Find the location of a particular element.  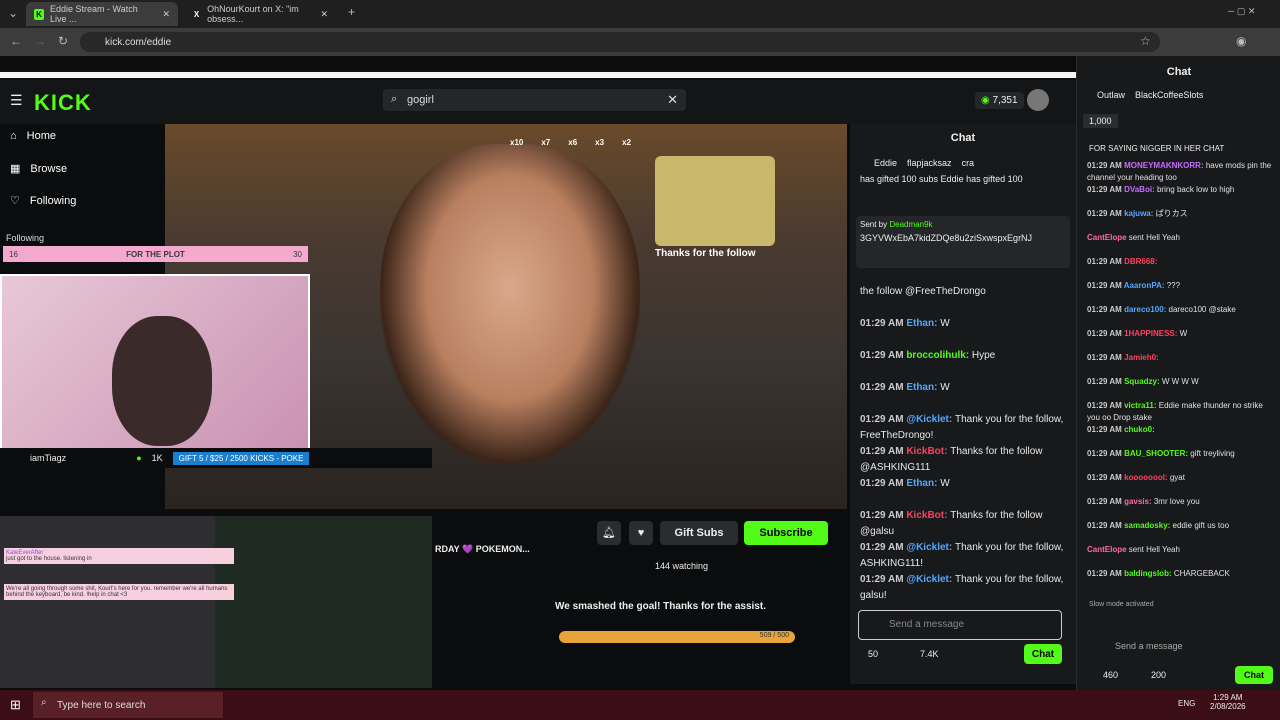

chat-username: victra11: is located at coordinates (1141, 405).